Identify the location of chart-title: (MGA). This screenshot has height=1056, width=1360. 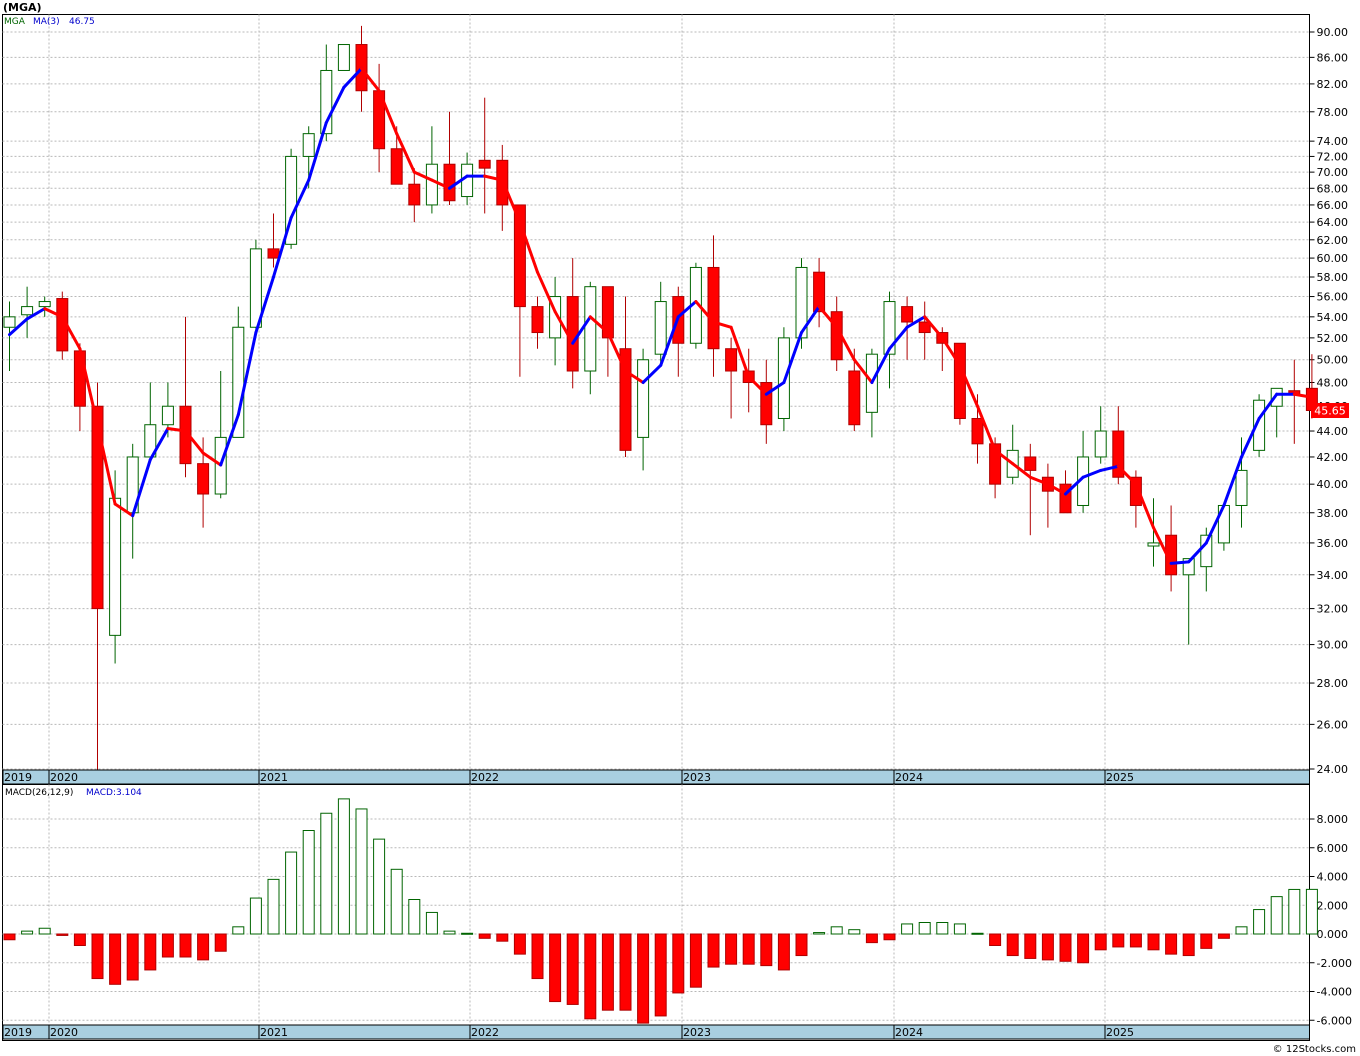
(22, 7).